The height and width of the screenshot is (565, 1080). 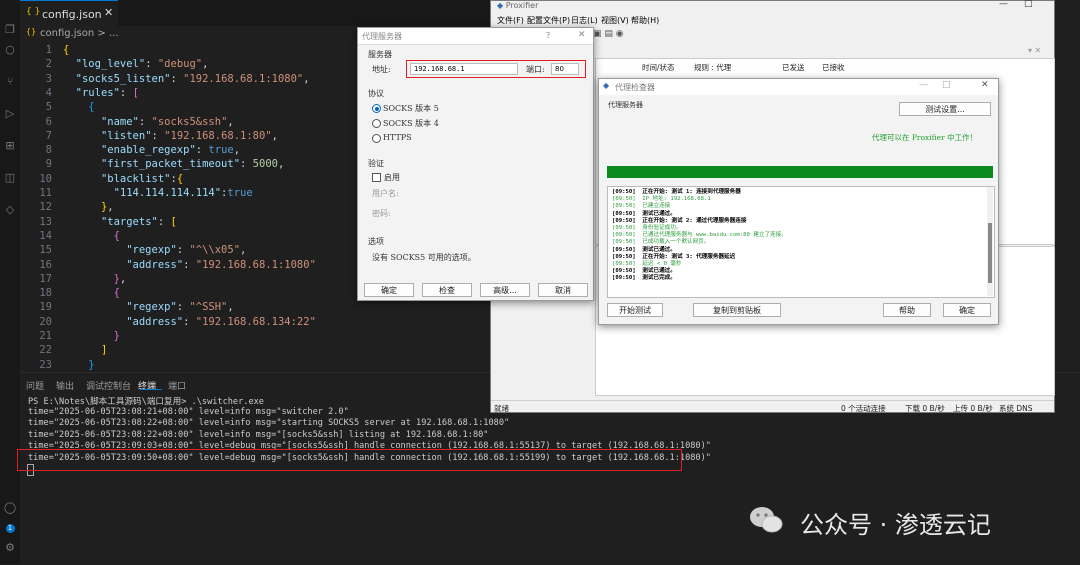 I want to click on panel-tab-0: 问题, so click(x=35, y=385).